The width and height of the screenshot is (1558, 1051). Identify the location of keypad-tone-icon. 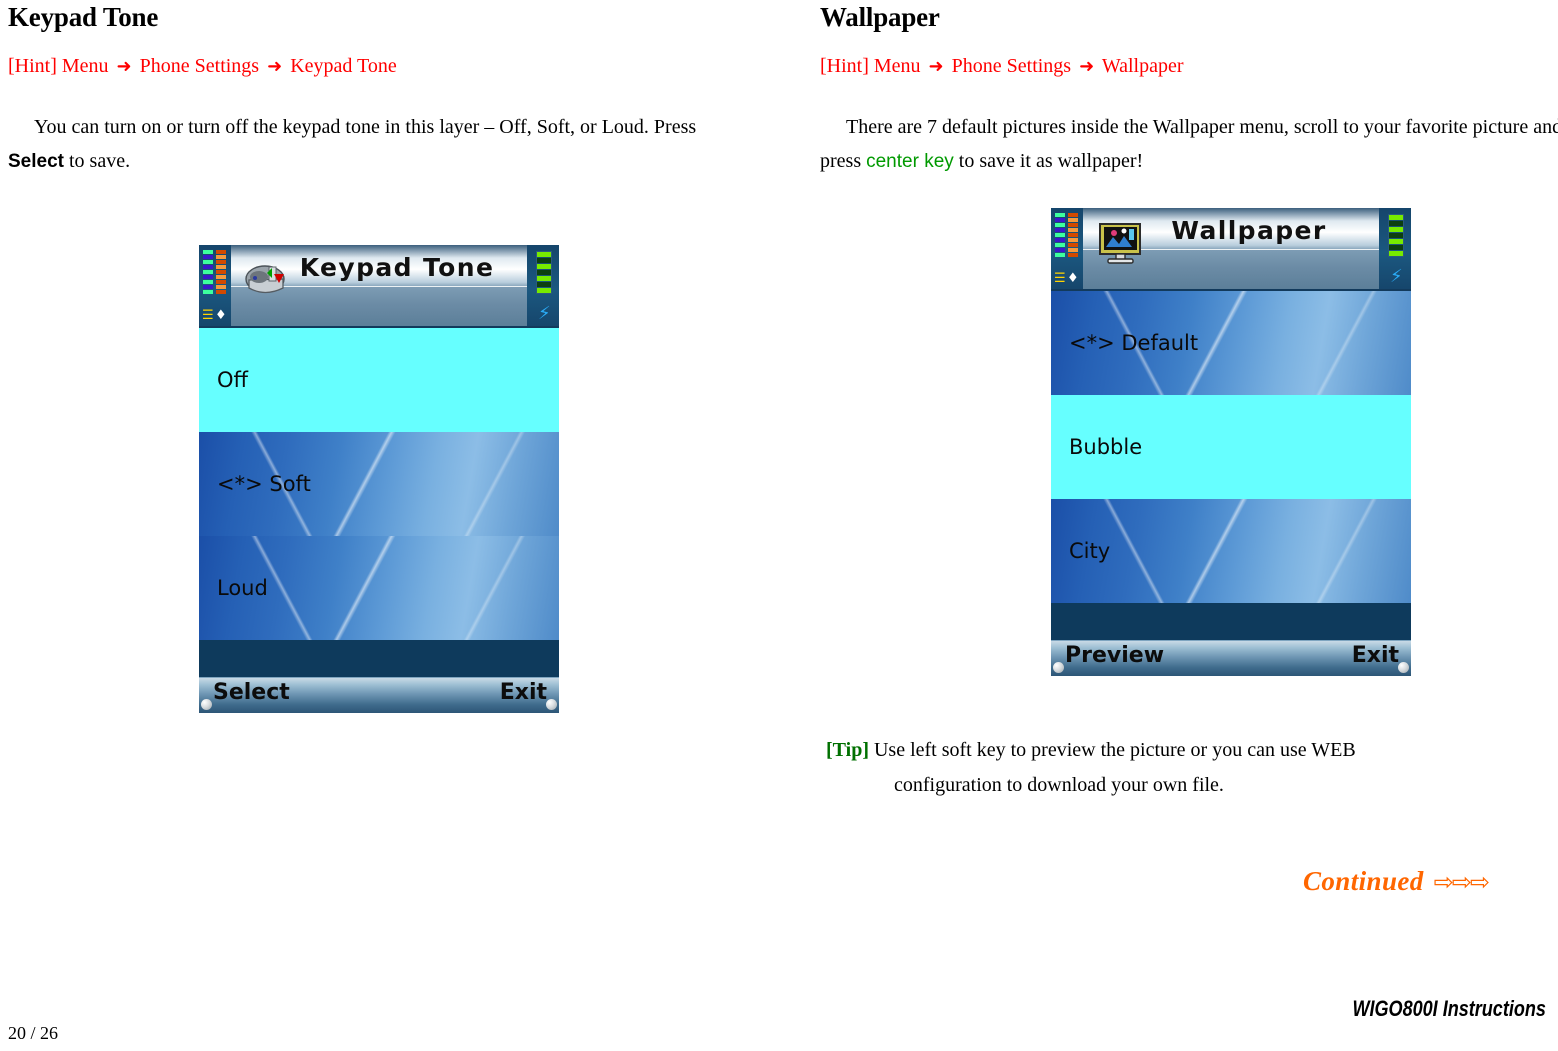
(268, 280).